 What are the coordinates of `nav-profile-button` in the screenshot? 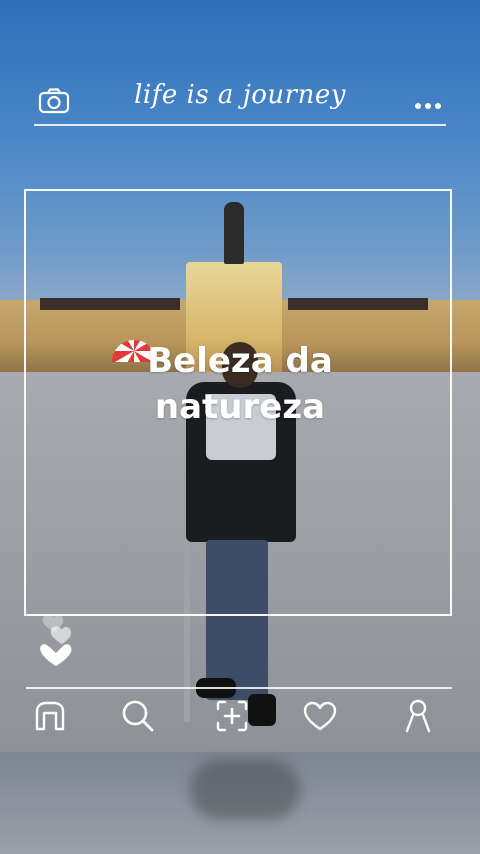 It's located at (418, 716).